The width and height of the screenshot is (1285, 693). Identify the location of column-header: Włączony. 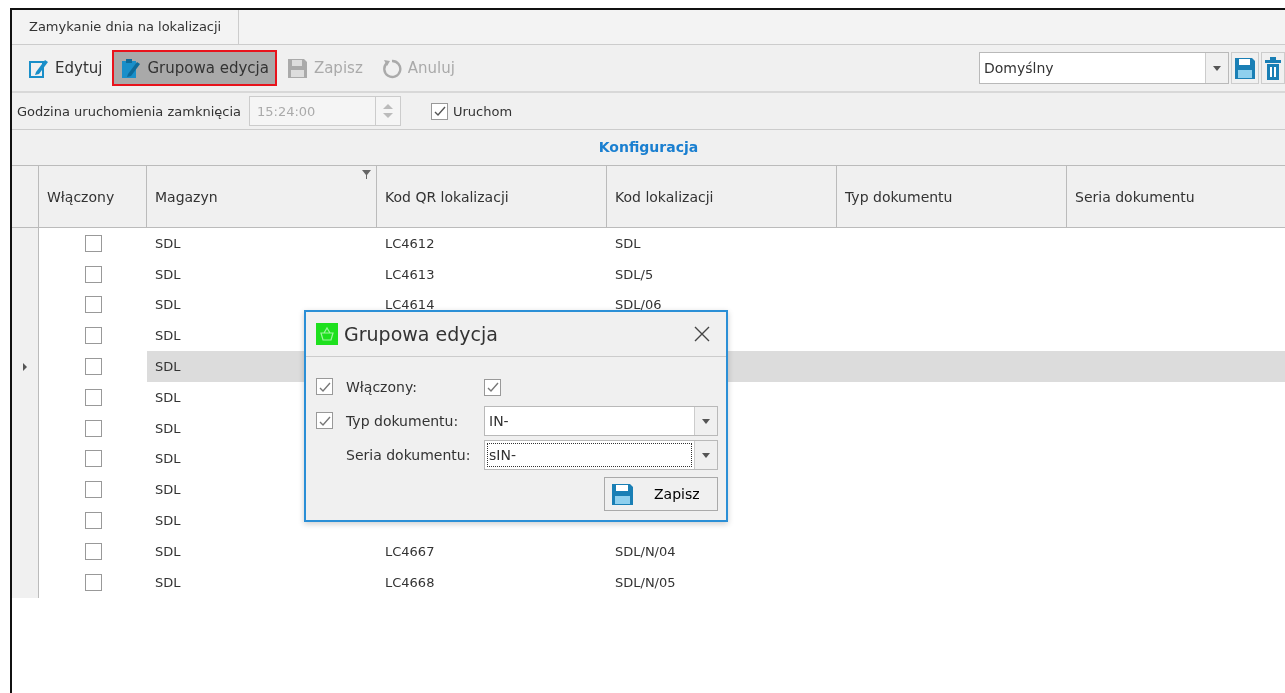
(93, 196).